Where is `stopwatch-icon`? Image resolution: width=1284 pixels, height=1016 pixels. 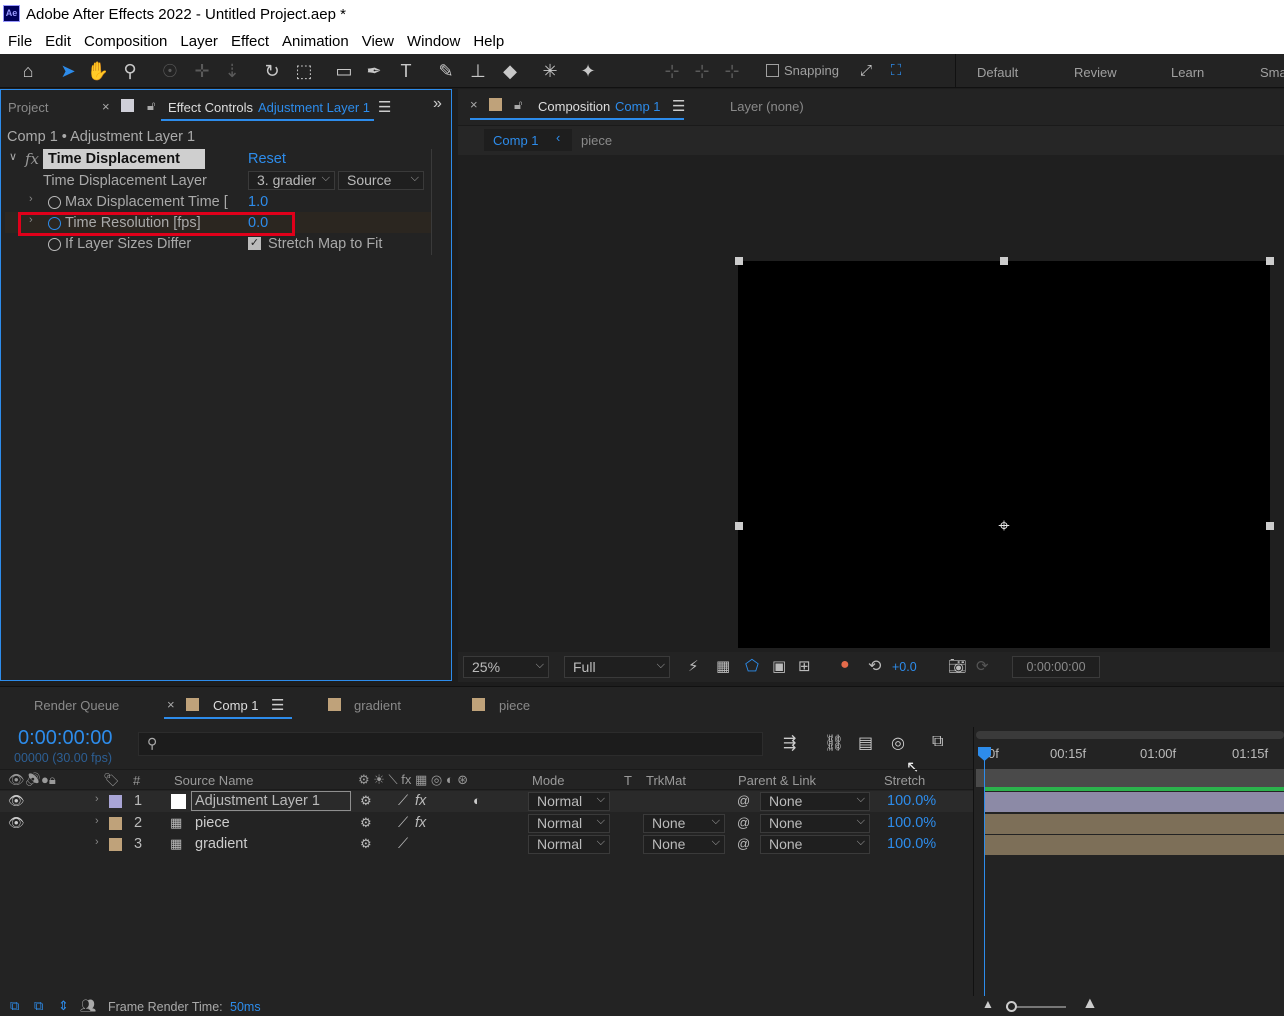 stopwatch-icon is located at coordinates (54, 244).